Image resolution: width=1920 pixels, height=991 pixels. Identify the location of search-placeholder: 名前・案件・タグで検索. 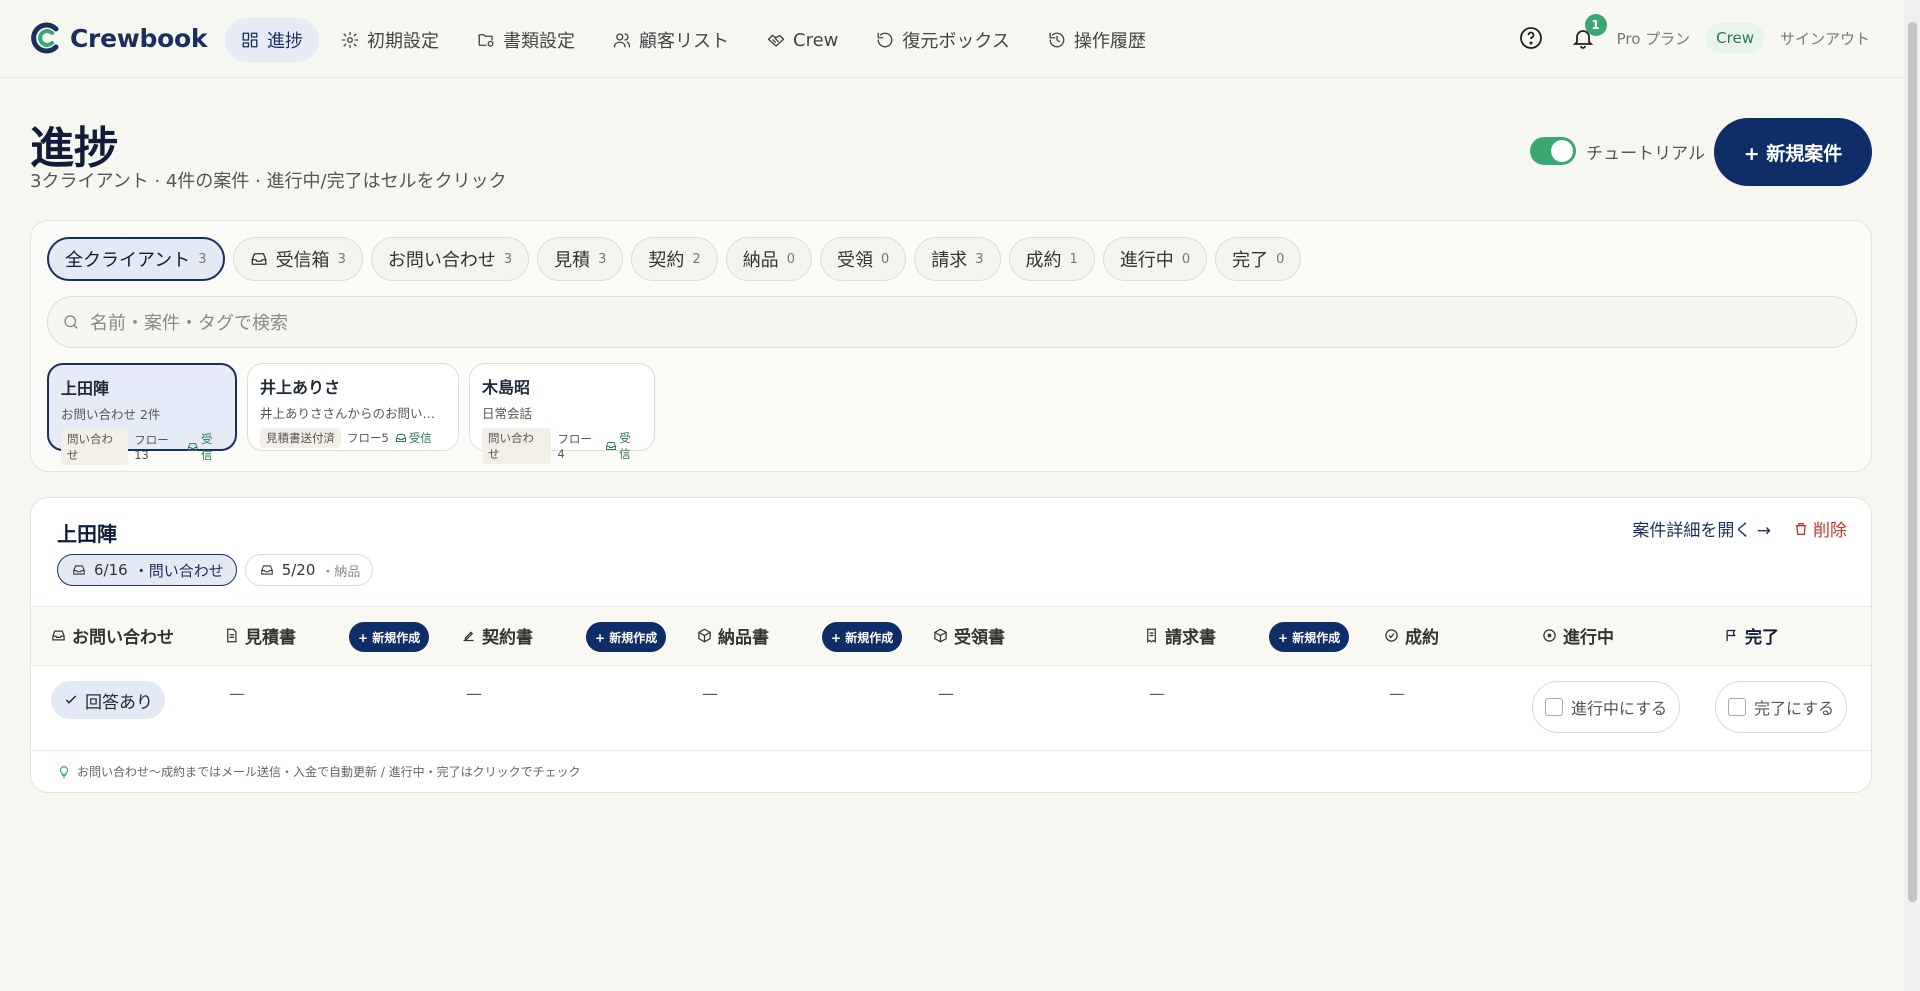
(189, 323).